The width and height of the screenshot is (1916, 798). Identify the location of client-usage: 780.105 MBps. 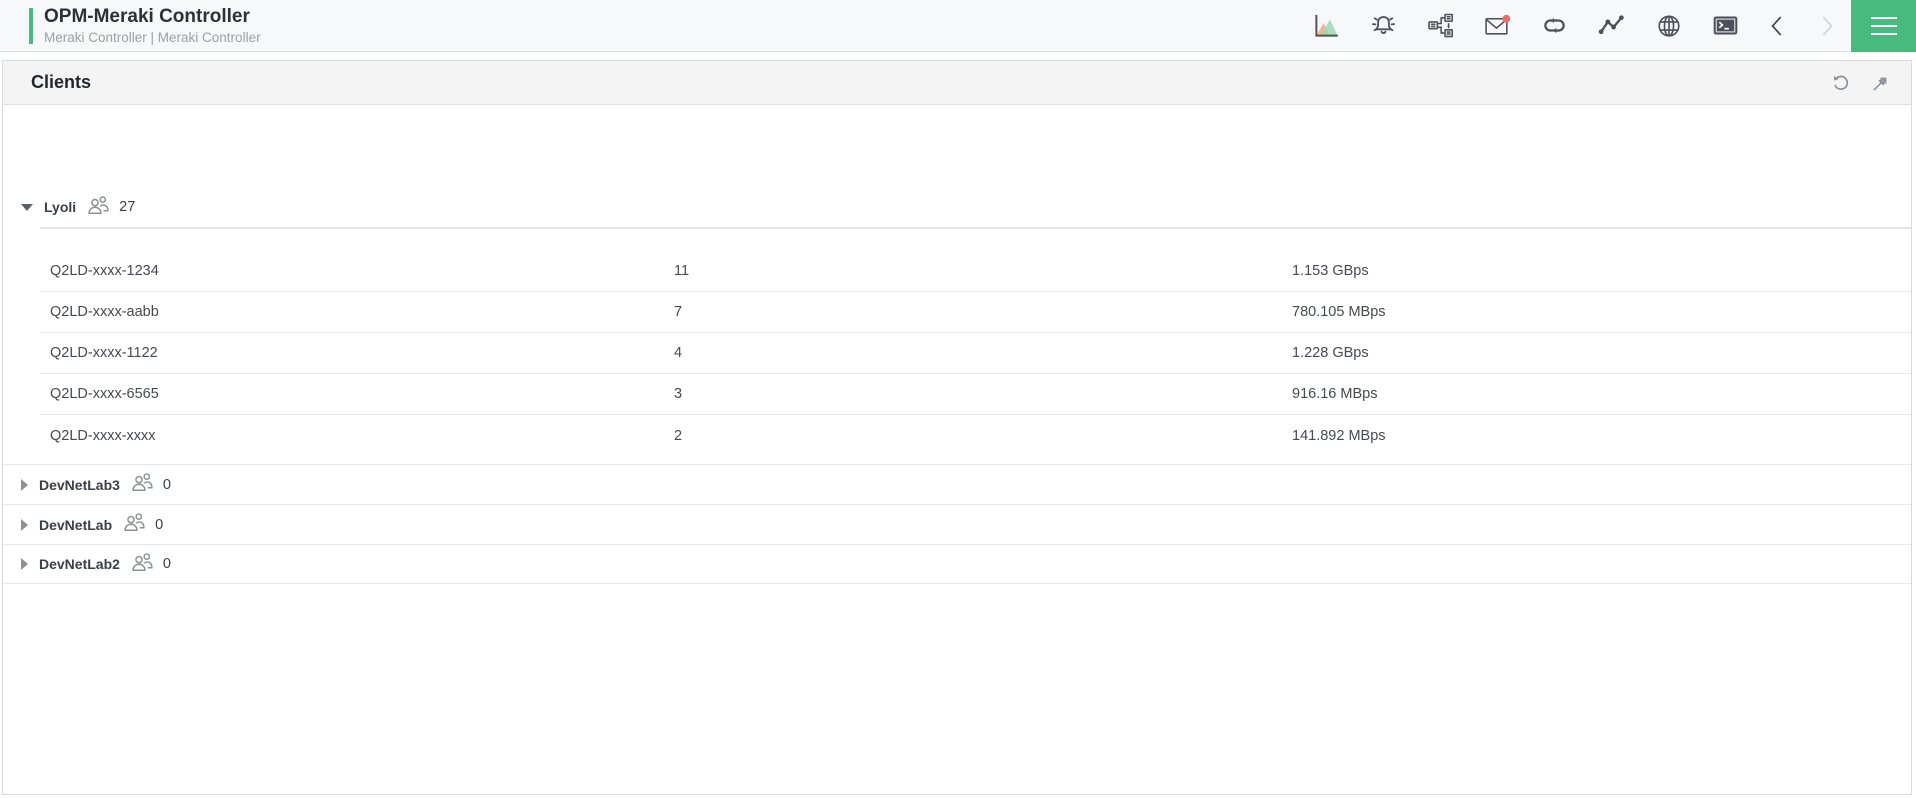
(1339, 312).